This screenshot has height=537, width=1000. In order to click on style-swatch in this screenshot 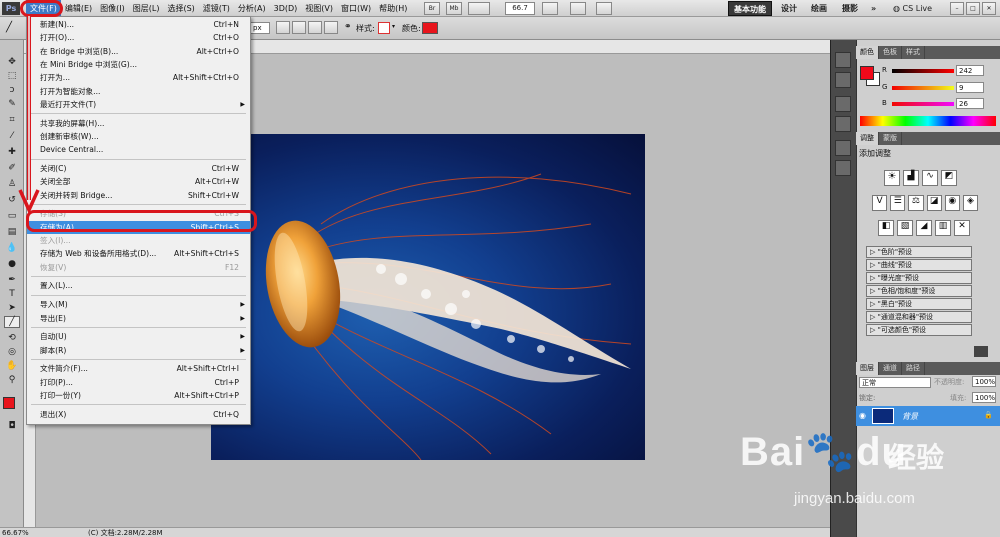, I will do `click(384, 28)`.